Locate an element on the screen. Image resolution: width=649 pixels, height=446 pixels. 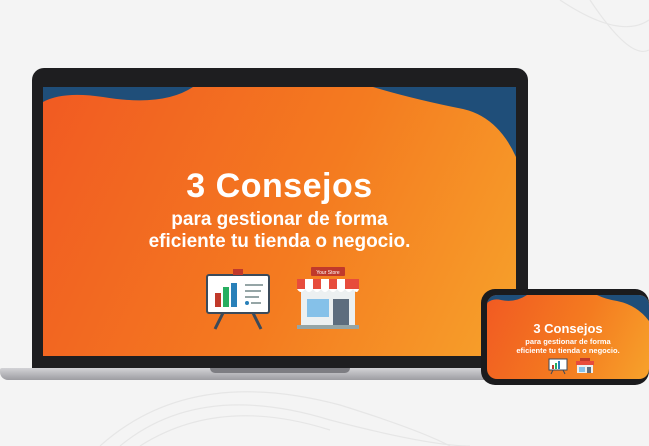
slide-subtitle-line1: para gestionar de forma is located at coordinates (279, 219).